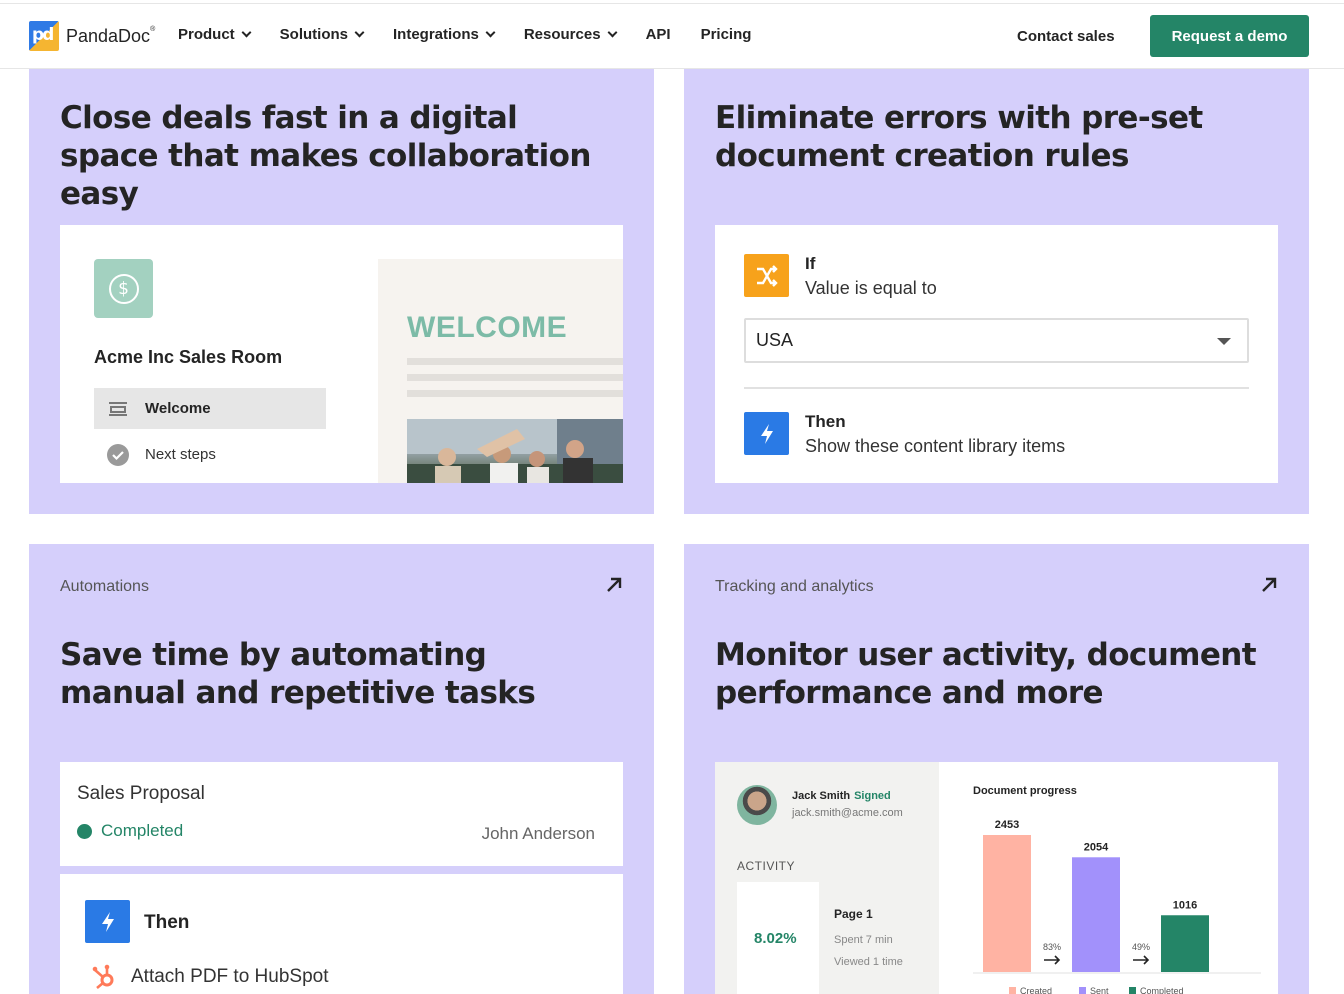 This screenshot has height=994, width=1344. Describe the element at coordinates (118, 409) in the screenshot. I see `page-icon` at that location.